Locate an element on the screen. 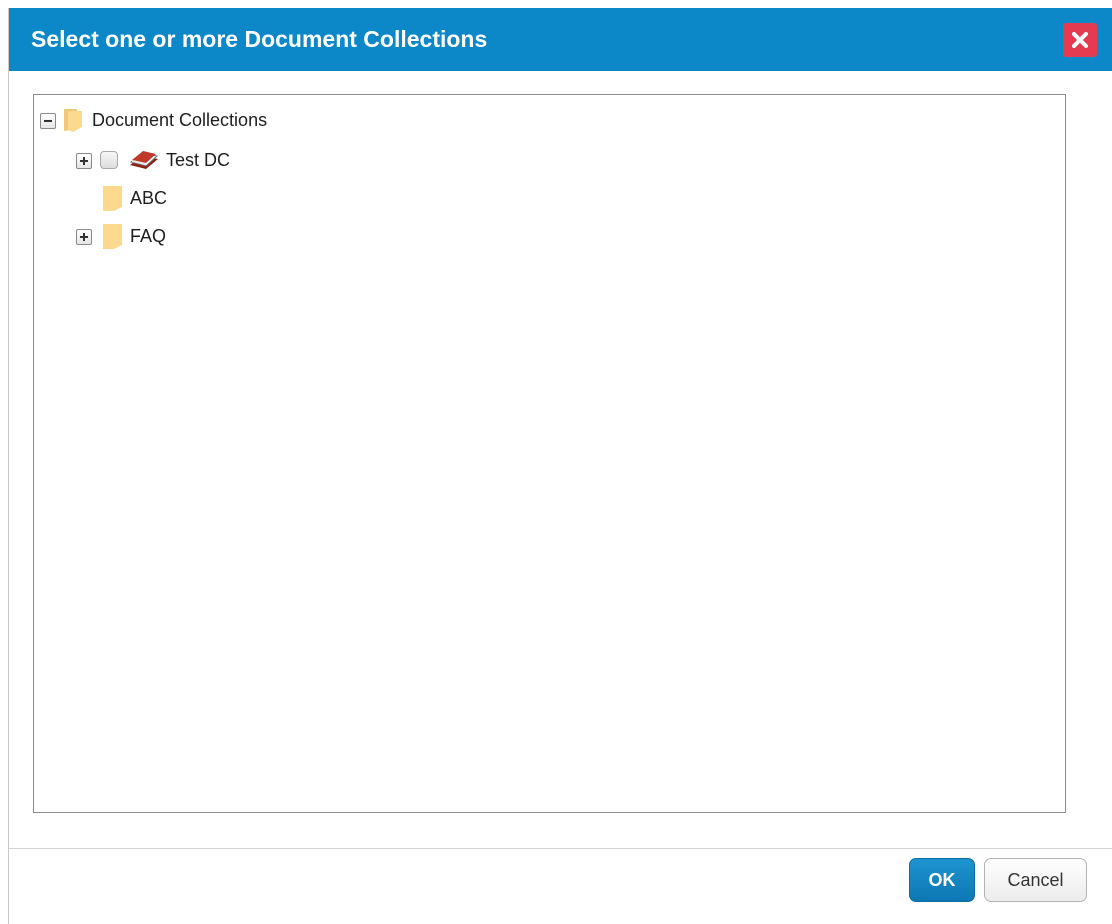 This screenshot has width=1112, height=924. footer-divider is located at coordinates (560, 848).